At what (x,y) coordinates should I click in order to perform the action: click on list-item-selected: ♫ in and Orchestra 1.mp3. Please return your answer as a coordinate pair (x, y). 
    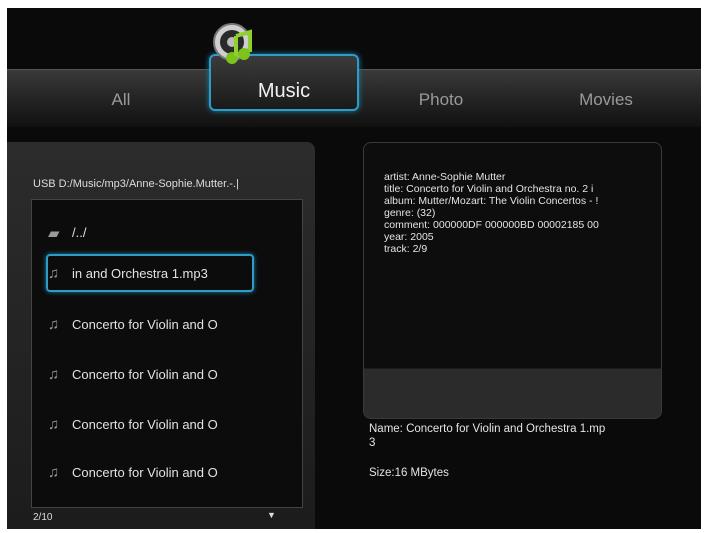
    Looking at the image, I should click on (167, 274).